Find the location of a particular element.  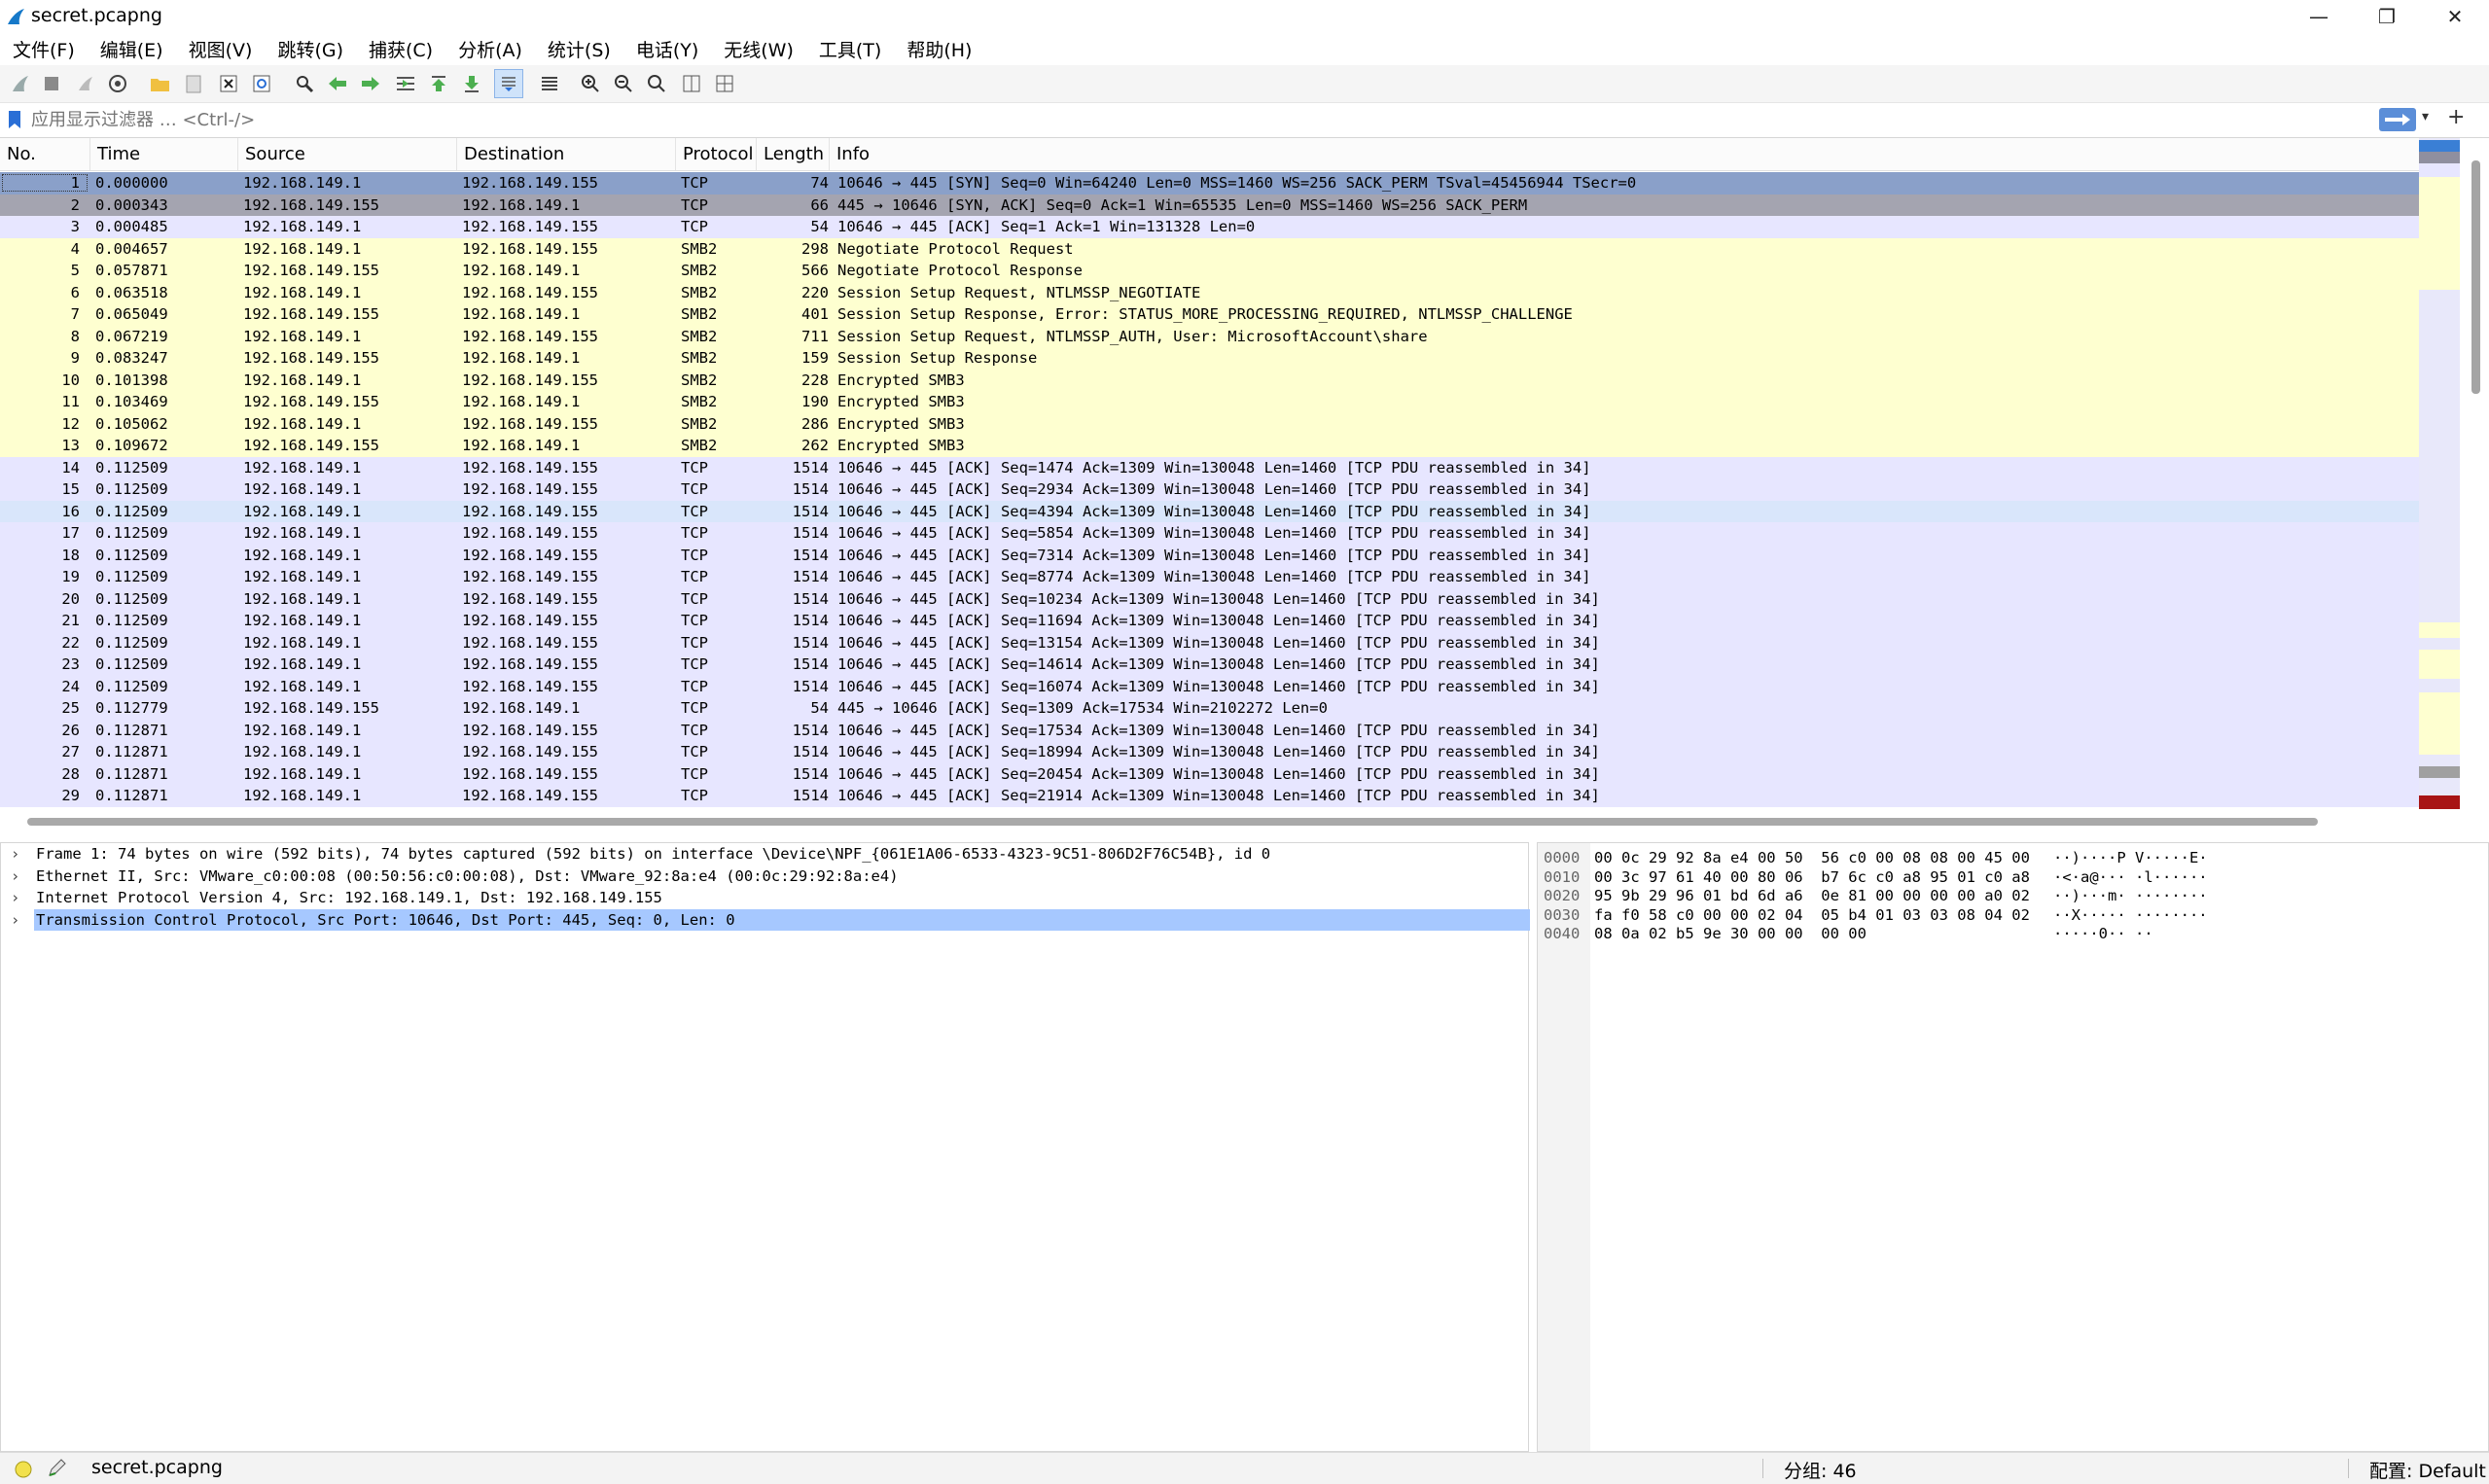

byte-offset: 0010 is located at coordinates (1562, 878).